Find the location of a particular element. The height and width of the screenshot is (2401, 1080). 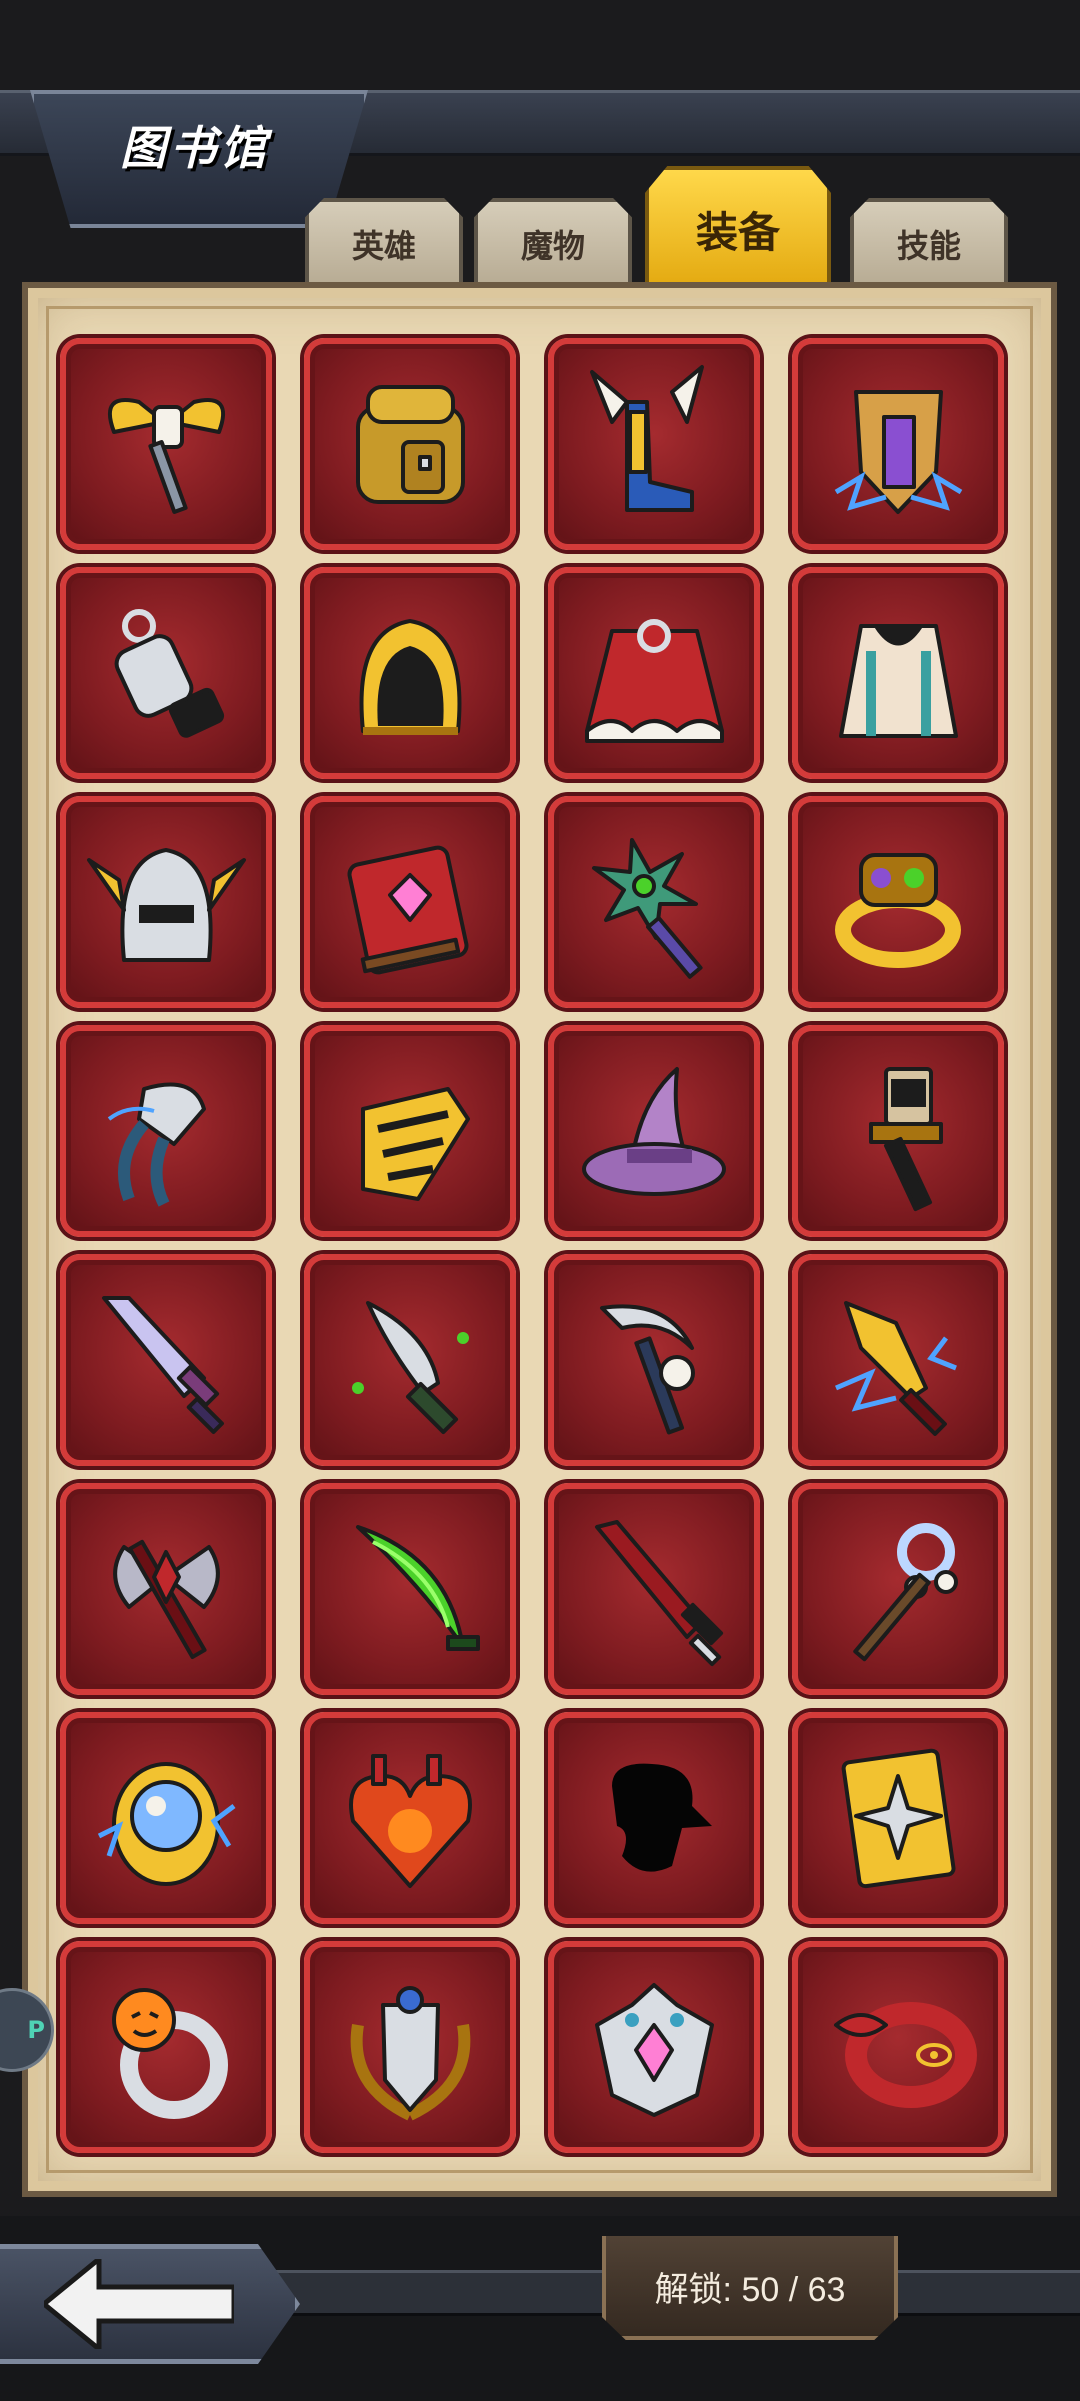

gem-spellbook-icon is located at coordinates (407, 909).